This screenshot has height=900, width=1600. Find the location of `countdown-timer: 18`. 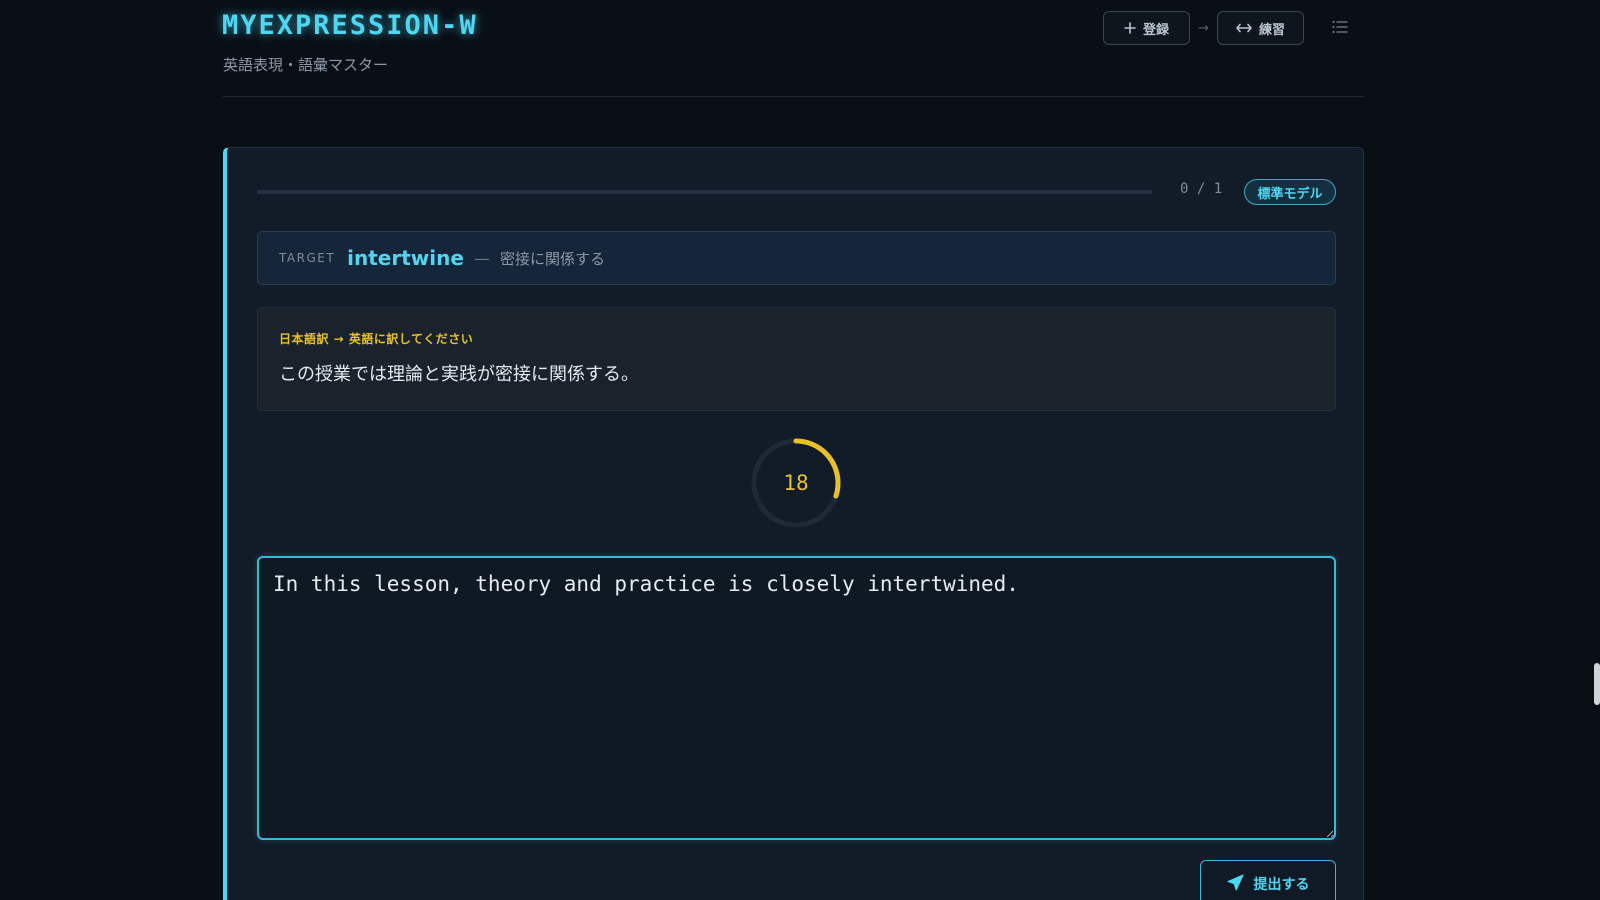

countdown-timer: 18 is located at coordinates (796, 483).